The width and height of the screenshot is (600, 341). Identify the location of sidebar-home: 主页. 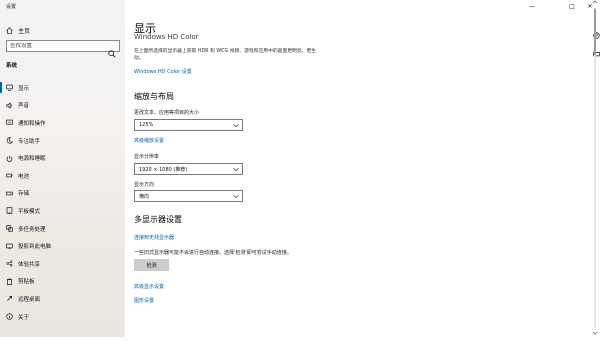
(18, 30).